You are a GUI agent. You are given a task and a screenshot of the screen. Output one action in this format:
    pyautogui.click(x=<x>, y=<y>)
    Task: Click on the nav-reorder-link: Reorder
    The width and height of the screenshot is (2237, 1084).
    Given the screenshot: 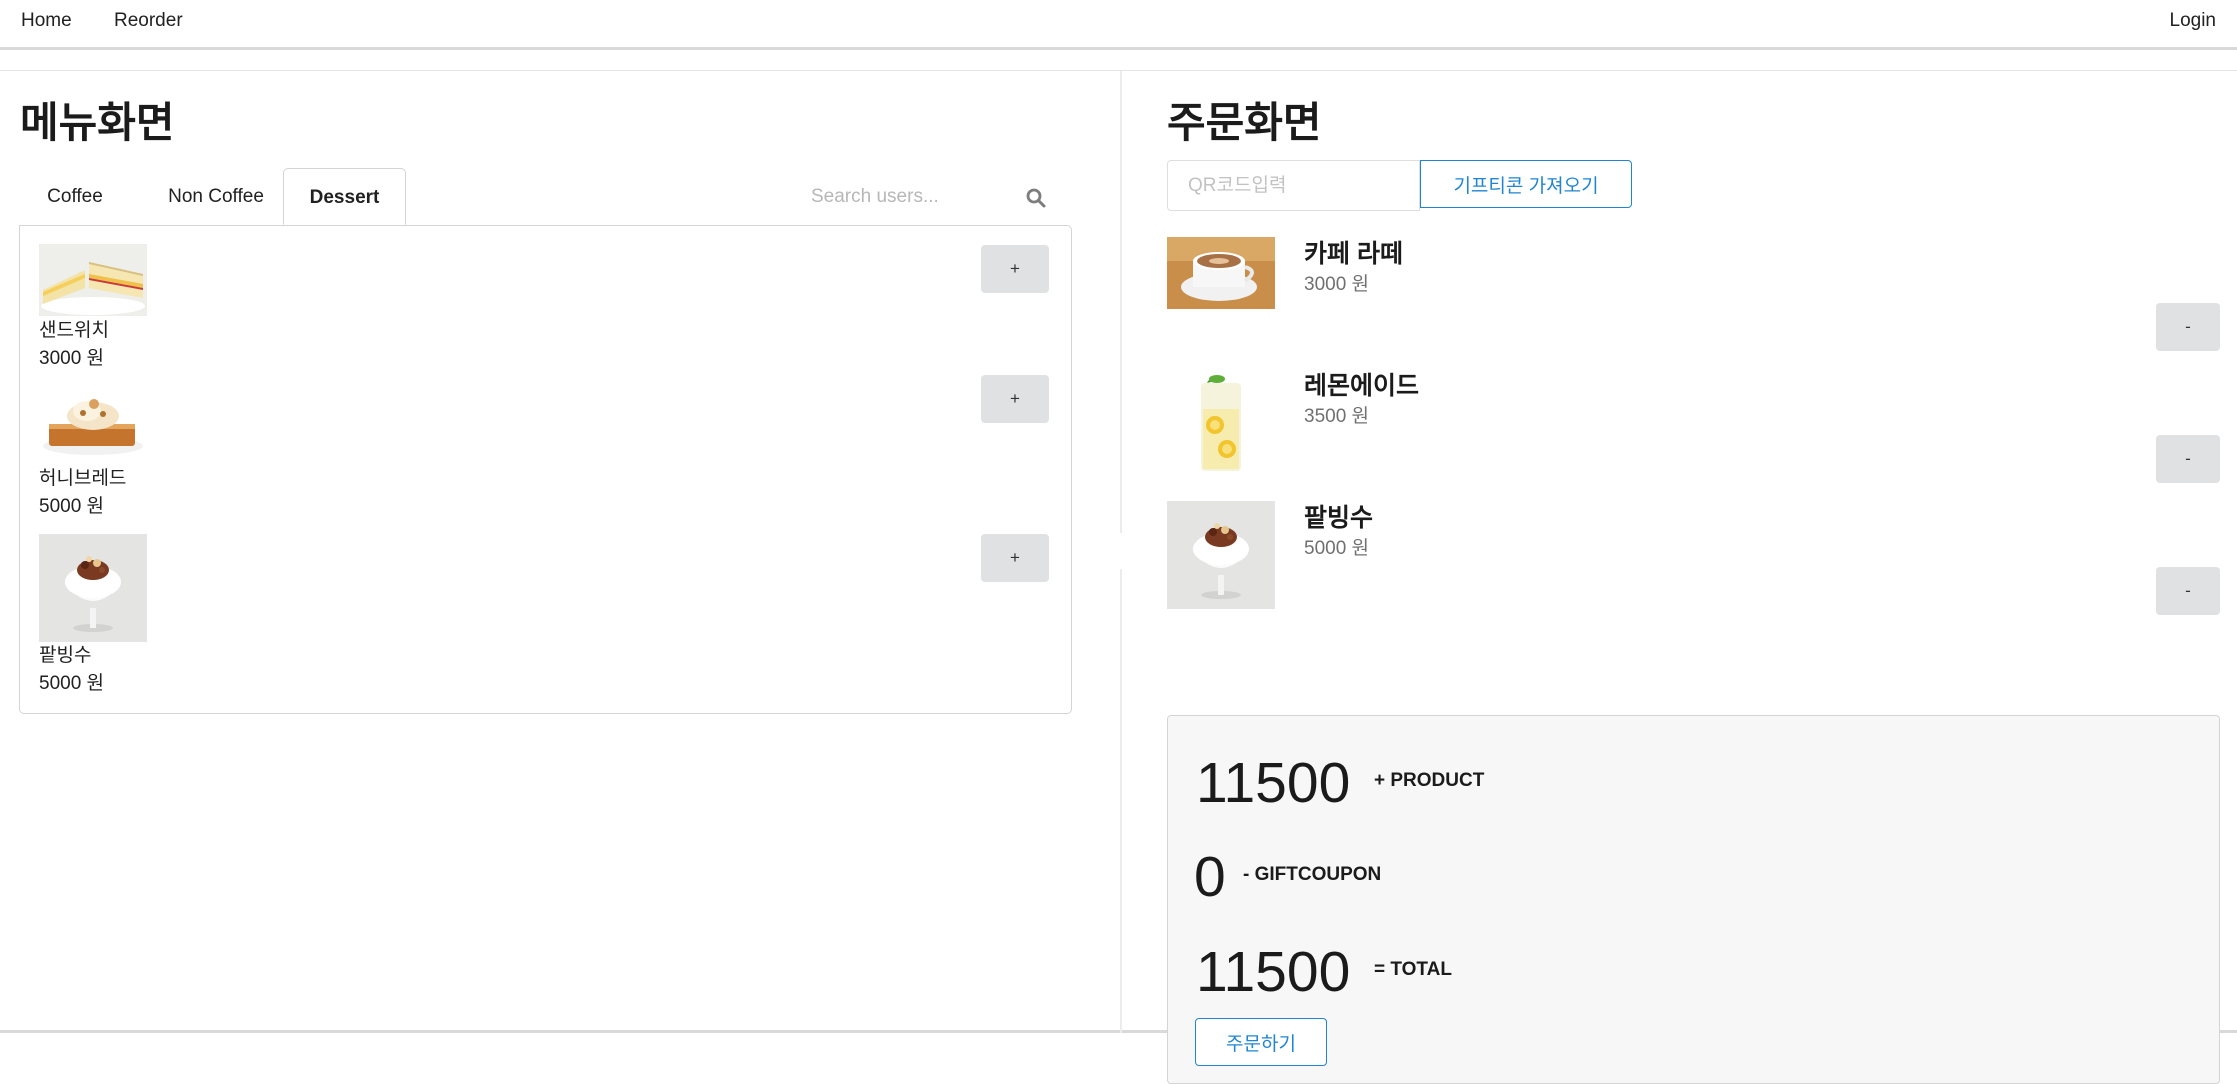 What is the action you would take?
    pyautogui.click(x=148, y=21)
    